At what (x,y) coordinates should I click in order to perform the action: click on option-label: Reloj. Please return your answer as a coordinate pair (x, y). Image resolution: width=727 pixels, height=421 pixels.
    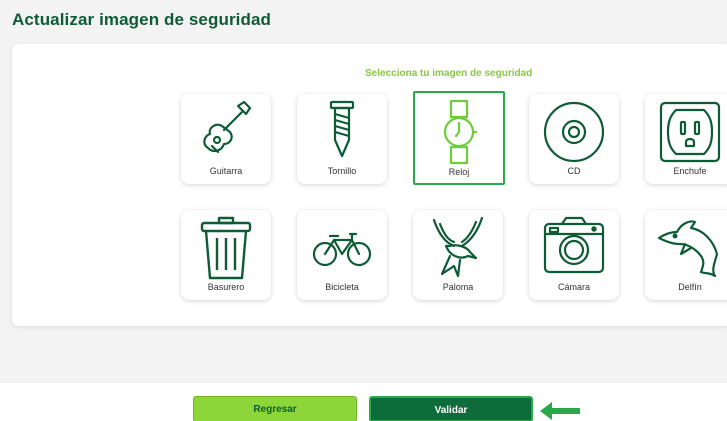
    Looking at the image, I should click on (459, 172).